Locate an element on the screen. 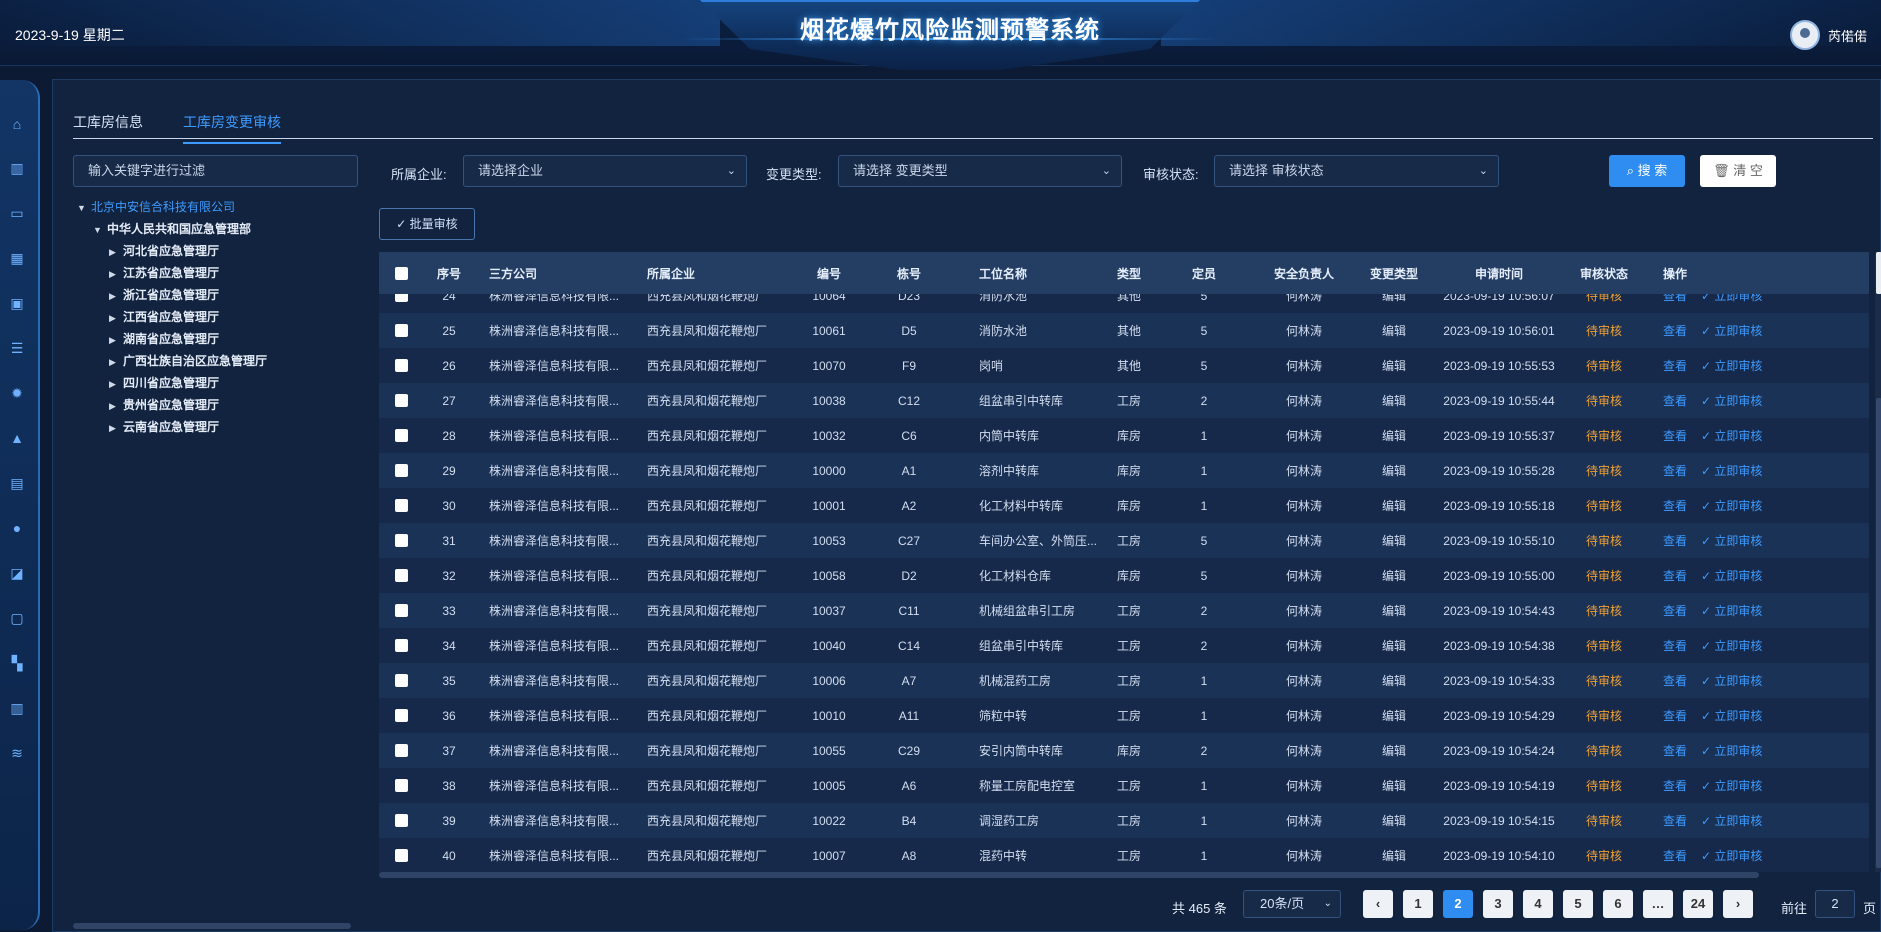  tree-node-province: ▶ 云南省应急管理厅 is located at coordinates (164, 426).